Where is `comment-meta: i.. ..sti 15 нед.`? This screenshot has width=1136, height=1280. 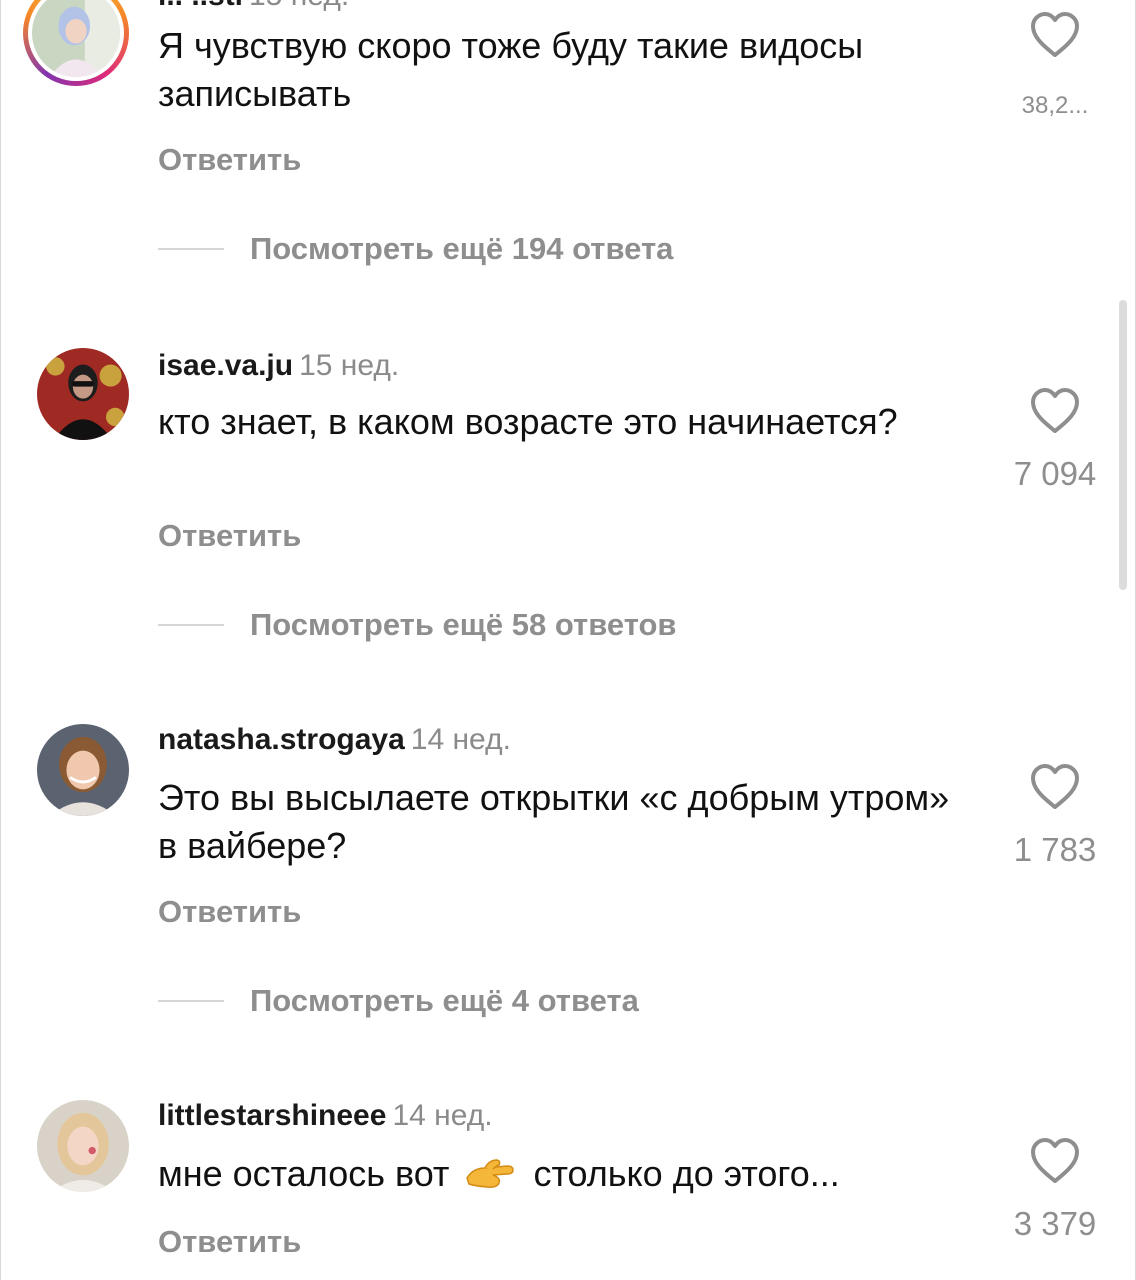 comment-meta: i.. ..sti 15 нед. is located at coordinates (253, 7).